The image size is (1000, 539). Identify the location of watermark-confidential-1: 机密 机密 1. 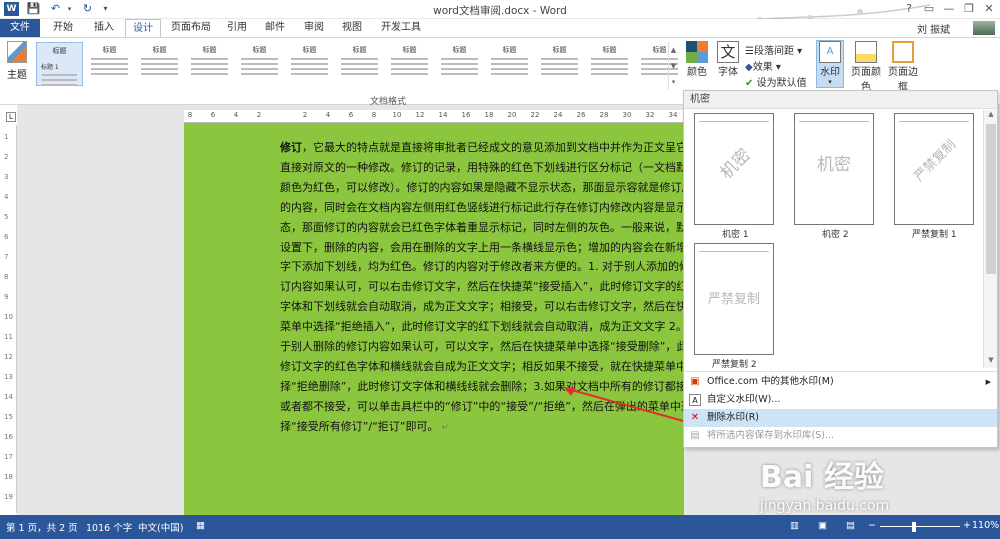
(739, 176).